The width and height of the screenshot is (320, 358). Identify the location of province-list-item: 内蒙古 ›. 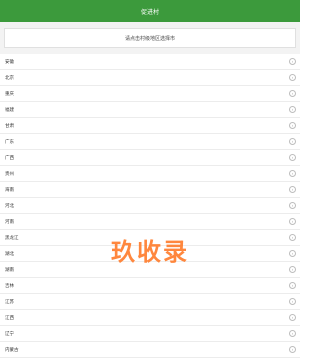
(150, 350).